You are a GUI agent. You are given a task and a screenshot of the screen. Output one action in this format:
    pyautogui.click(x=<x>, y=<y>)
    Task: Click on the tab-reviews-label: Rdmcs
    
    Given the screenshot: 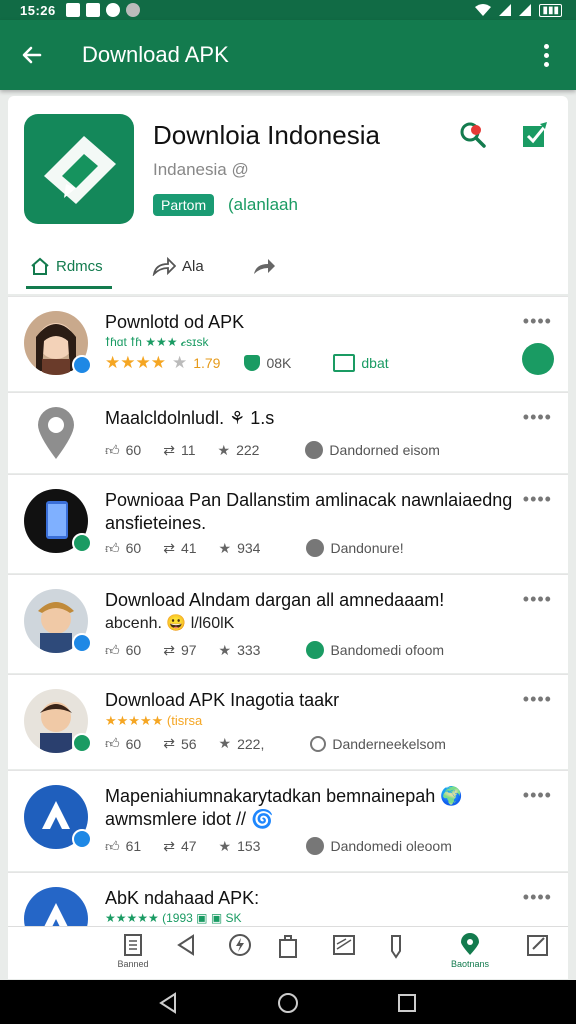 What is the action you would take?
    pyautogui.click(x=79, y=266)
    